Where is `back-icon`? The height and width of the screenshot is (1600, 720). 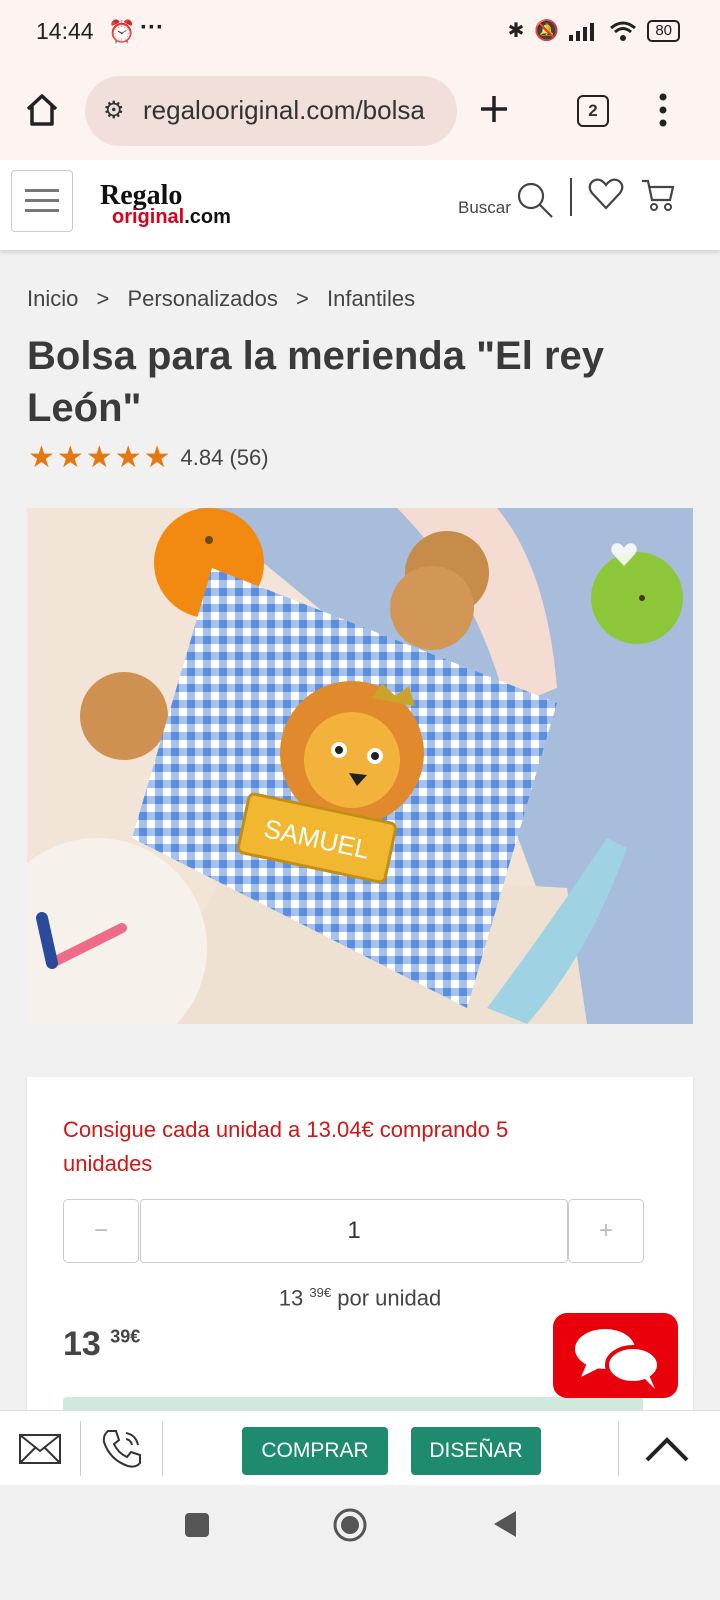 back-icon is located at coordinates (505, 1524).